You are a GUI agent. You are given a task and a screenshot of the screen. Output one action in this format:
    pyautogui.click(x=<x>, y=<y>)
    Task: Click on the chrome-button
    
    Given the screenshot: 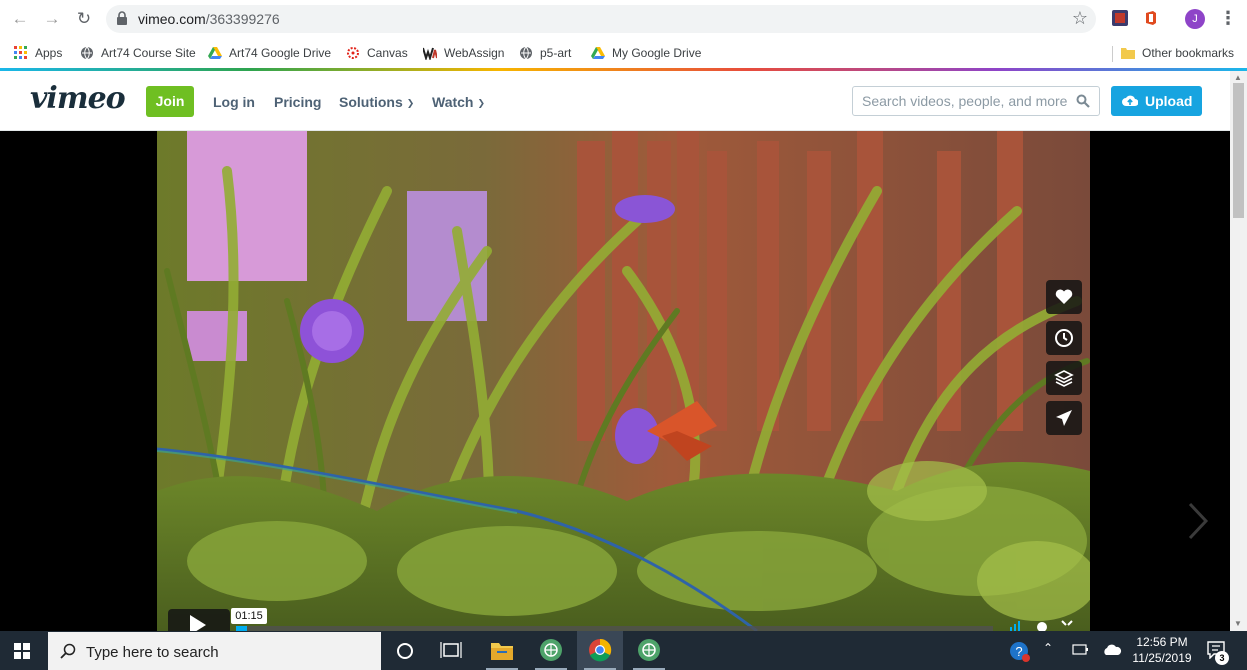 What is the action you would take?
    pyautogui.click(x=600, y=650)
    